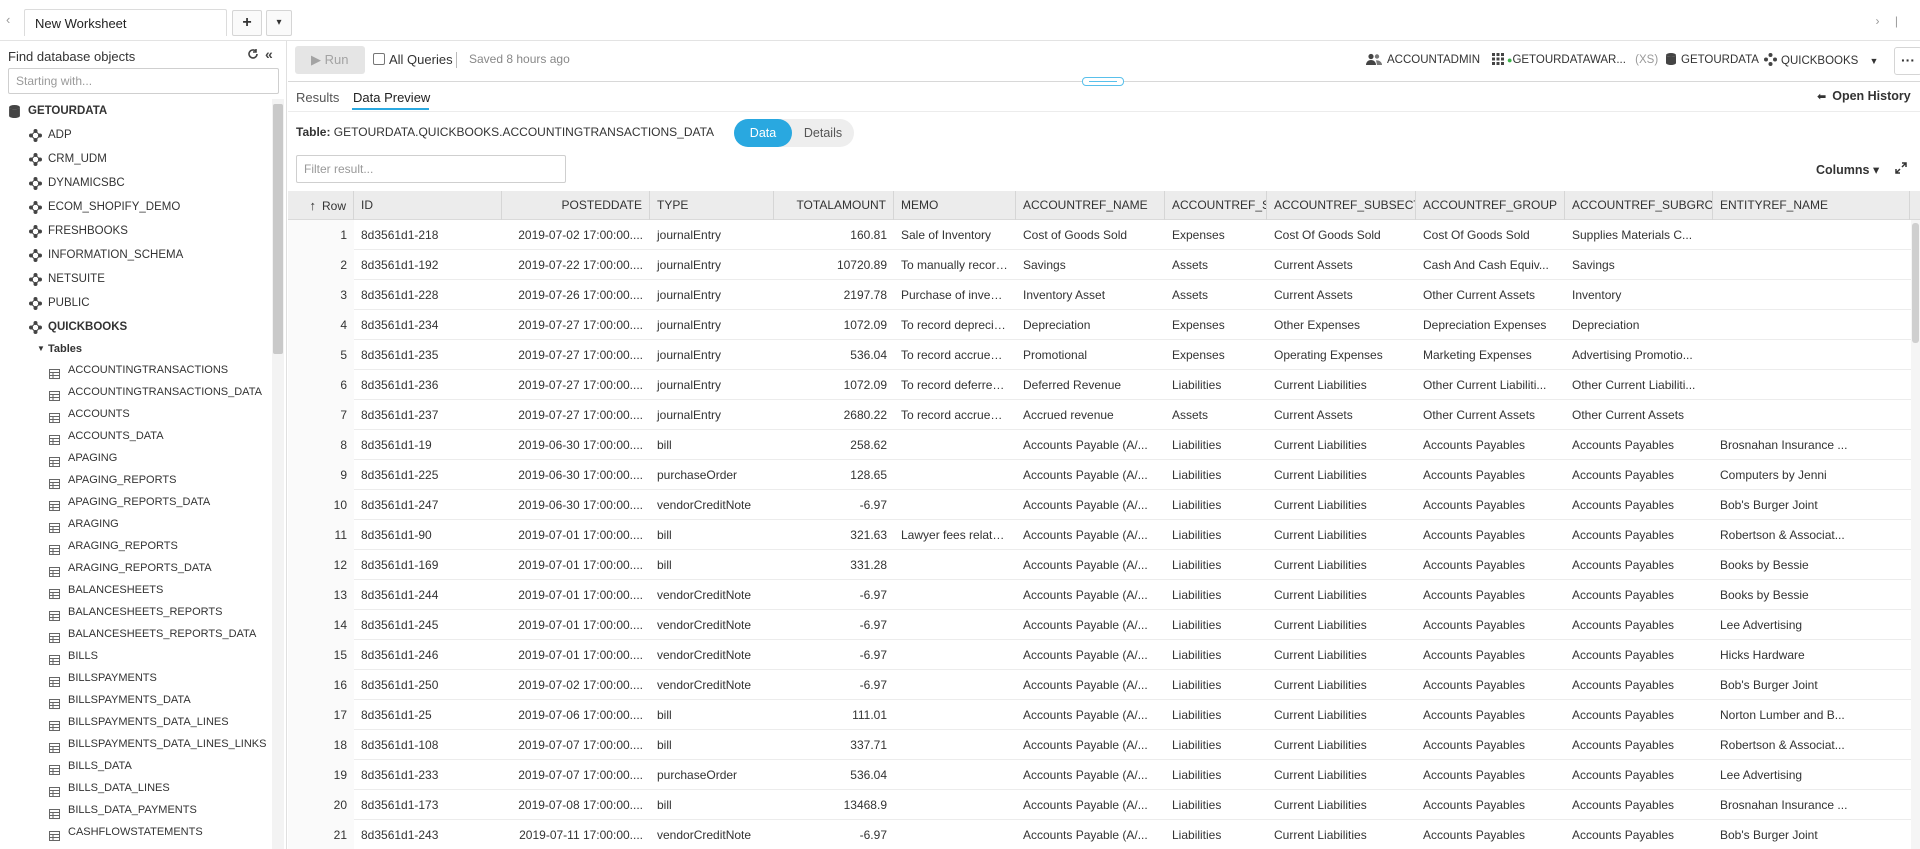  I want to click on tree-table-item: BALANCESHEETS_REPORTS, so click(136, 612).